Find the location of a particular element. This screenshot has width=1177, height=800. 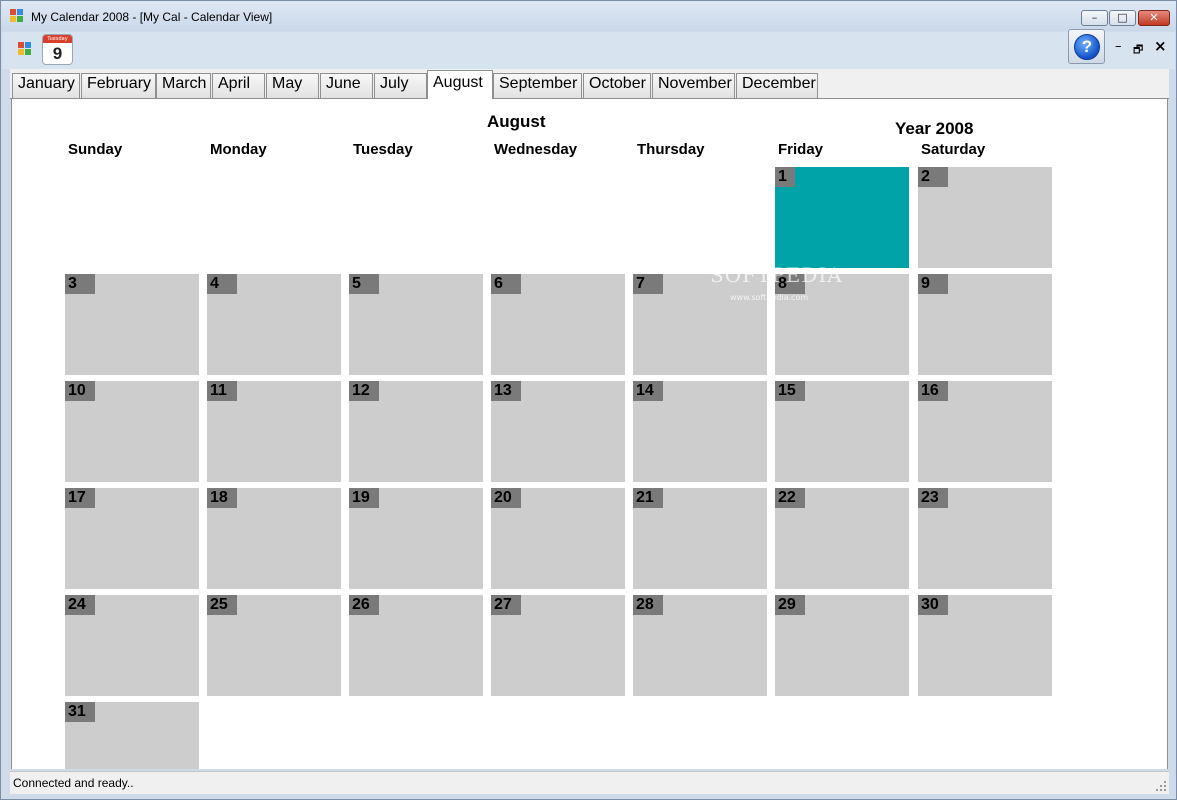

tab-november: November is located at coordinates (693, 85).